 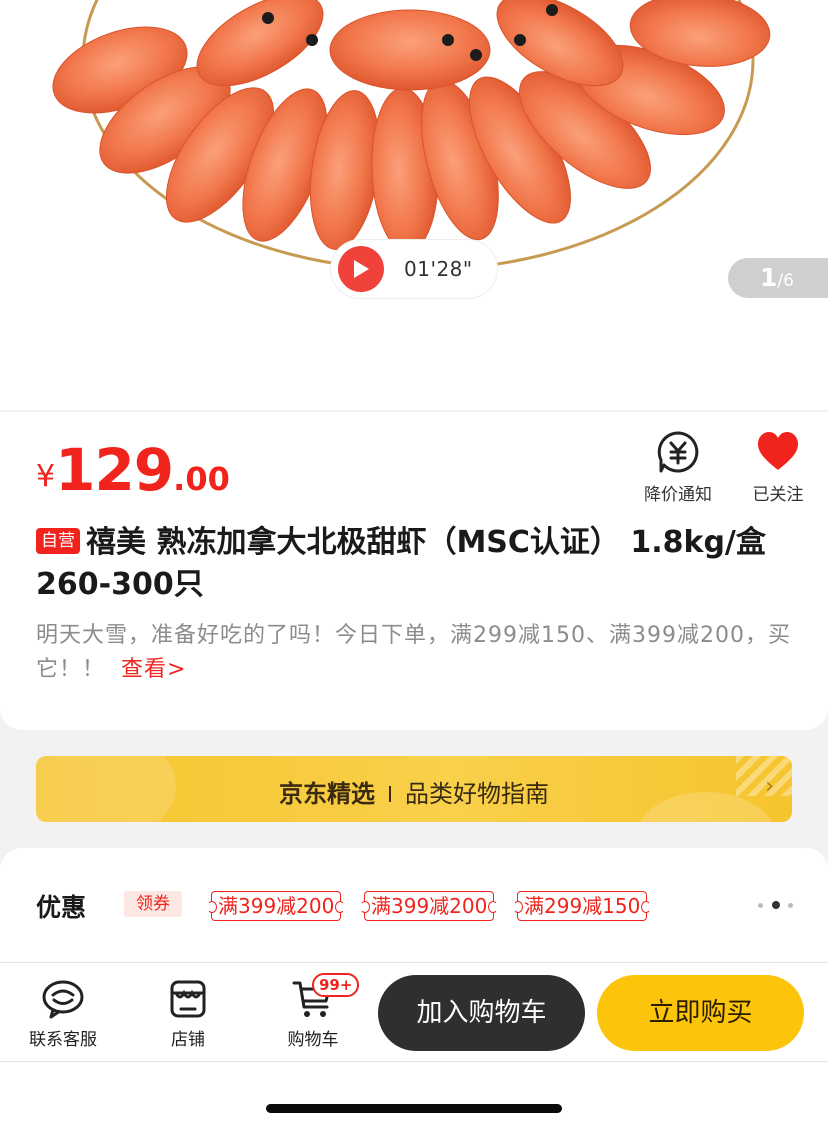 What do you see at coordinates (477, 794) in the screenshot?
I see `banner-sub-text: 品类好物指南` at bounding box center [477, 794].